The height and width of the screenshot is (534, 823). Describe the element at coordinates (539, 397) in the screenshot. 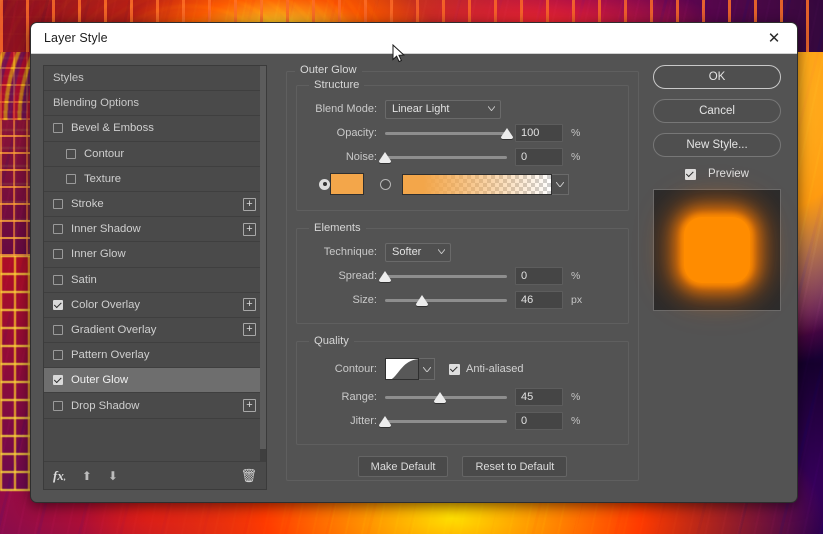

I see `range-input: 45` at that location.